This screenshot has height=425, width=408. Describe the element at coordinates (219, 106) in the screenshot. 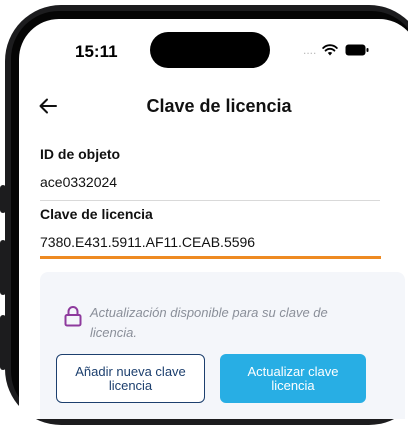

I see `page-title: Clave de licencia` at that location.